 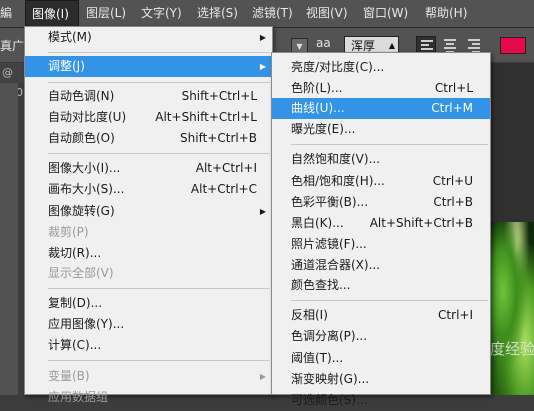 I want to click on leaf-photo, so click(x=512, y=308).